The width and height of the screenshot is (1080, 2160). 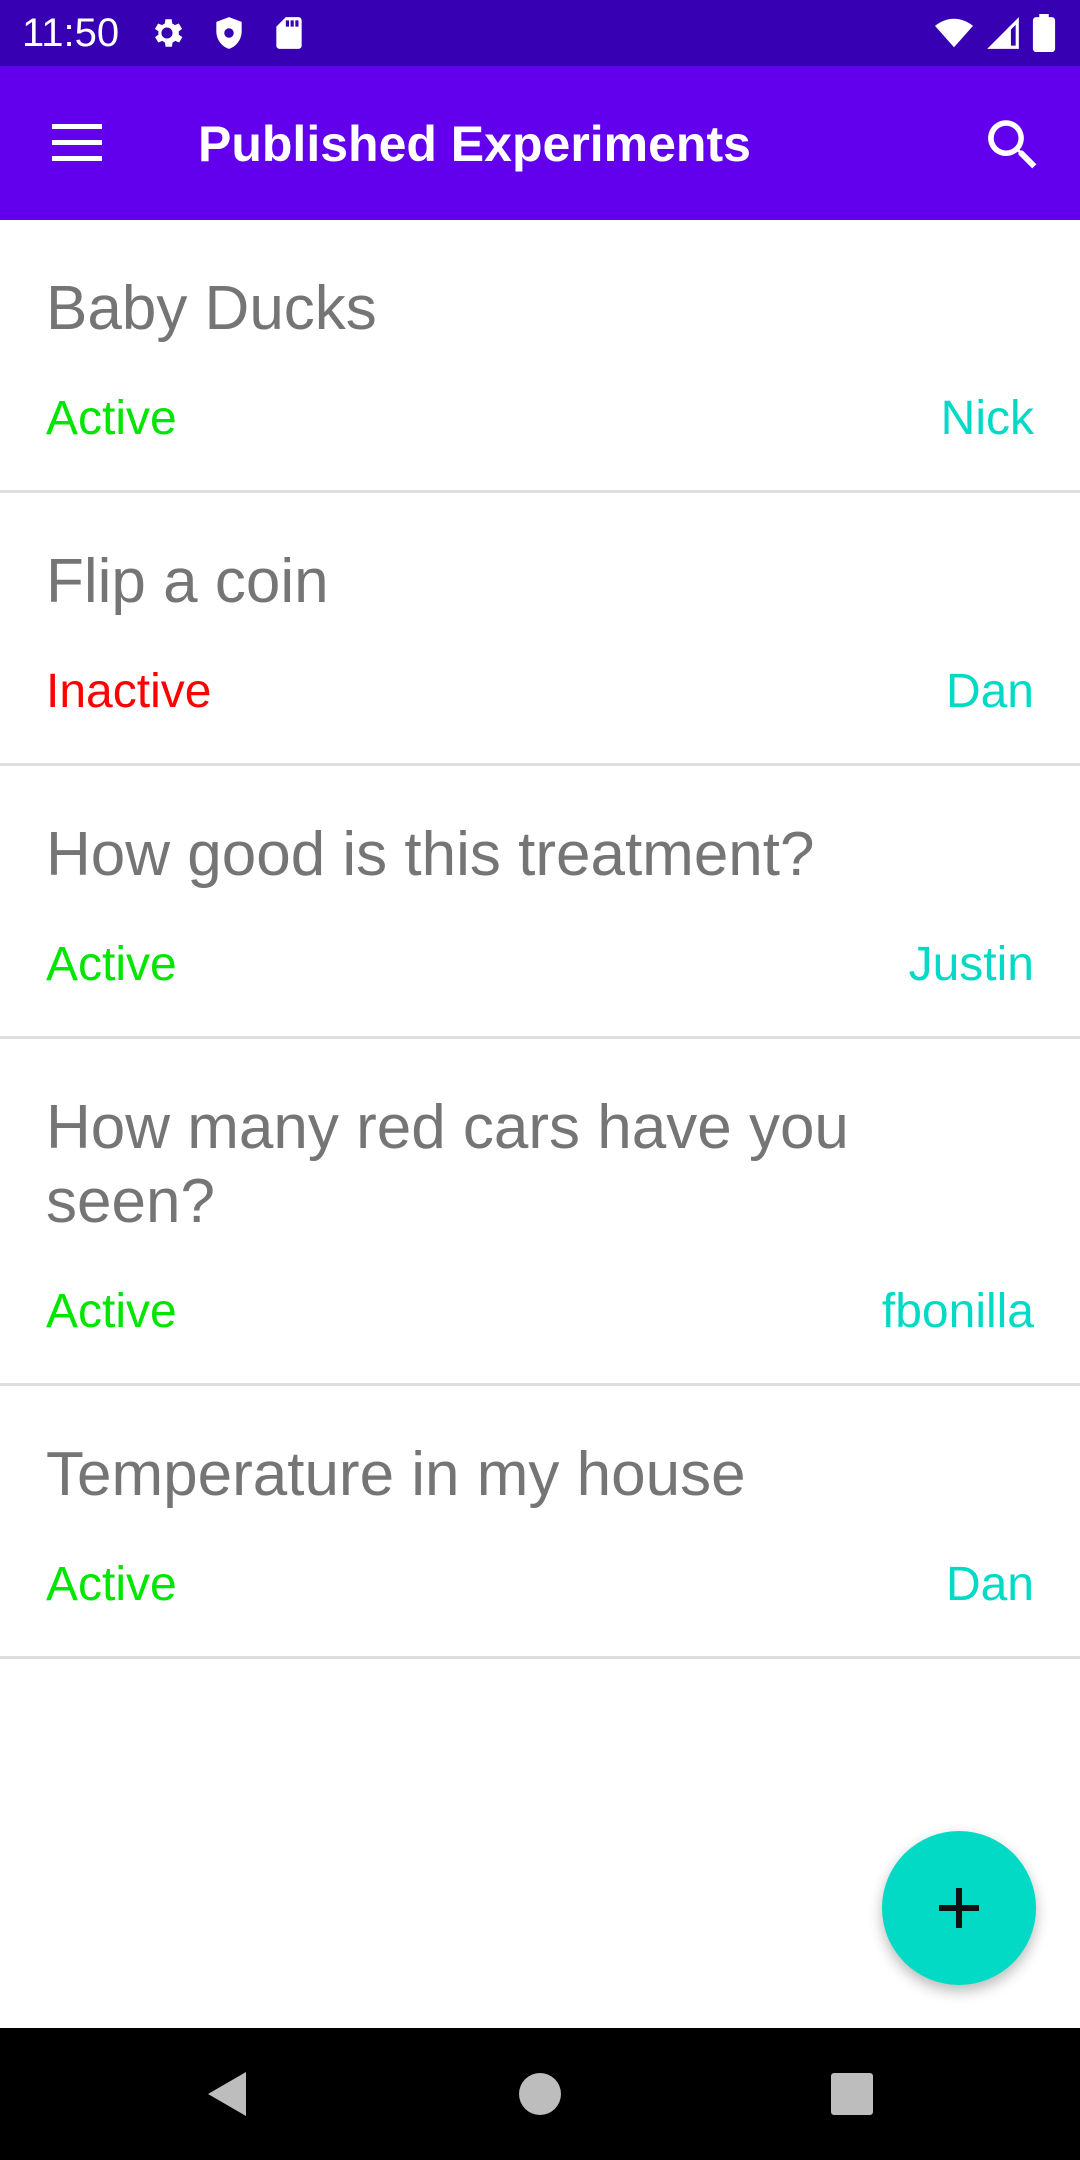 I want to click on search-icon, so click(x=1013, y=145).